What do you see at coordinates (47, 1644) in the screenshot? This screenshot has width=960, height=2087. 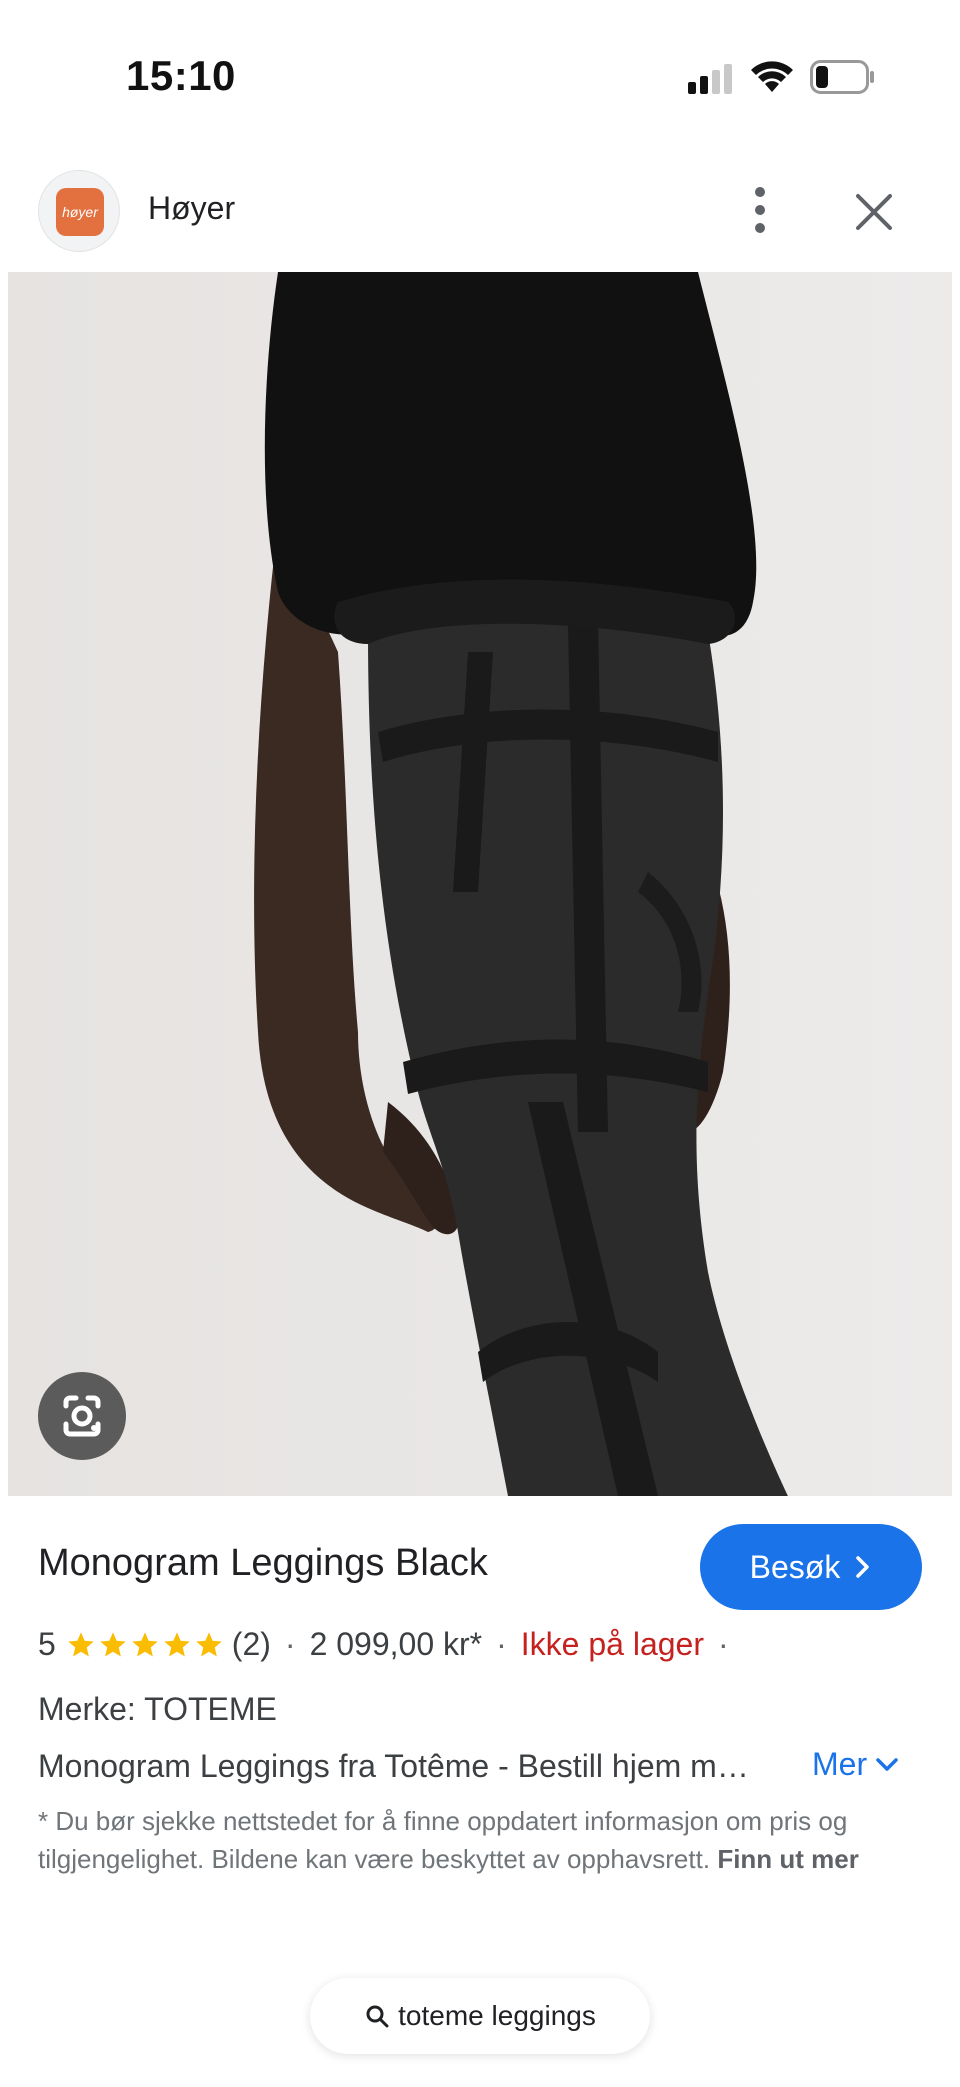 I see `rating-value: 5` at bounding box center [47, 1644].